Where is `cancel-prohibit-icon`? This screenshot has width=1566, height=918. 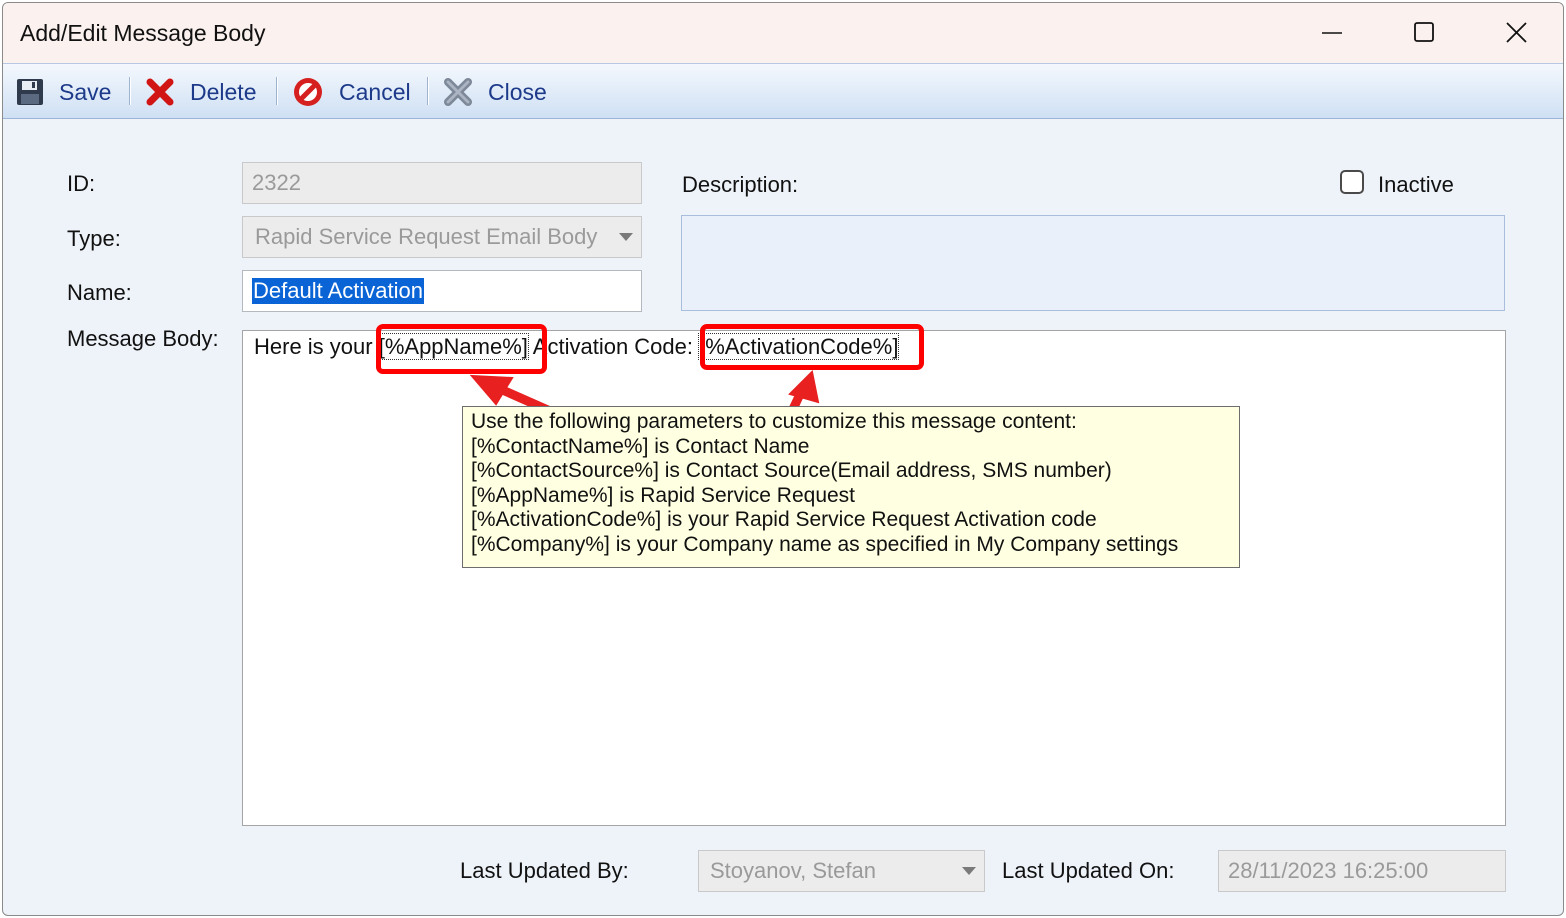 cancel-prohibit-icon is located at coordinates (308, 92).